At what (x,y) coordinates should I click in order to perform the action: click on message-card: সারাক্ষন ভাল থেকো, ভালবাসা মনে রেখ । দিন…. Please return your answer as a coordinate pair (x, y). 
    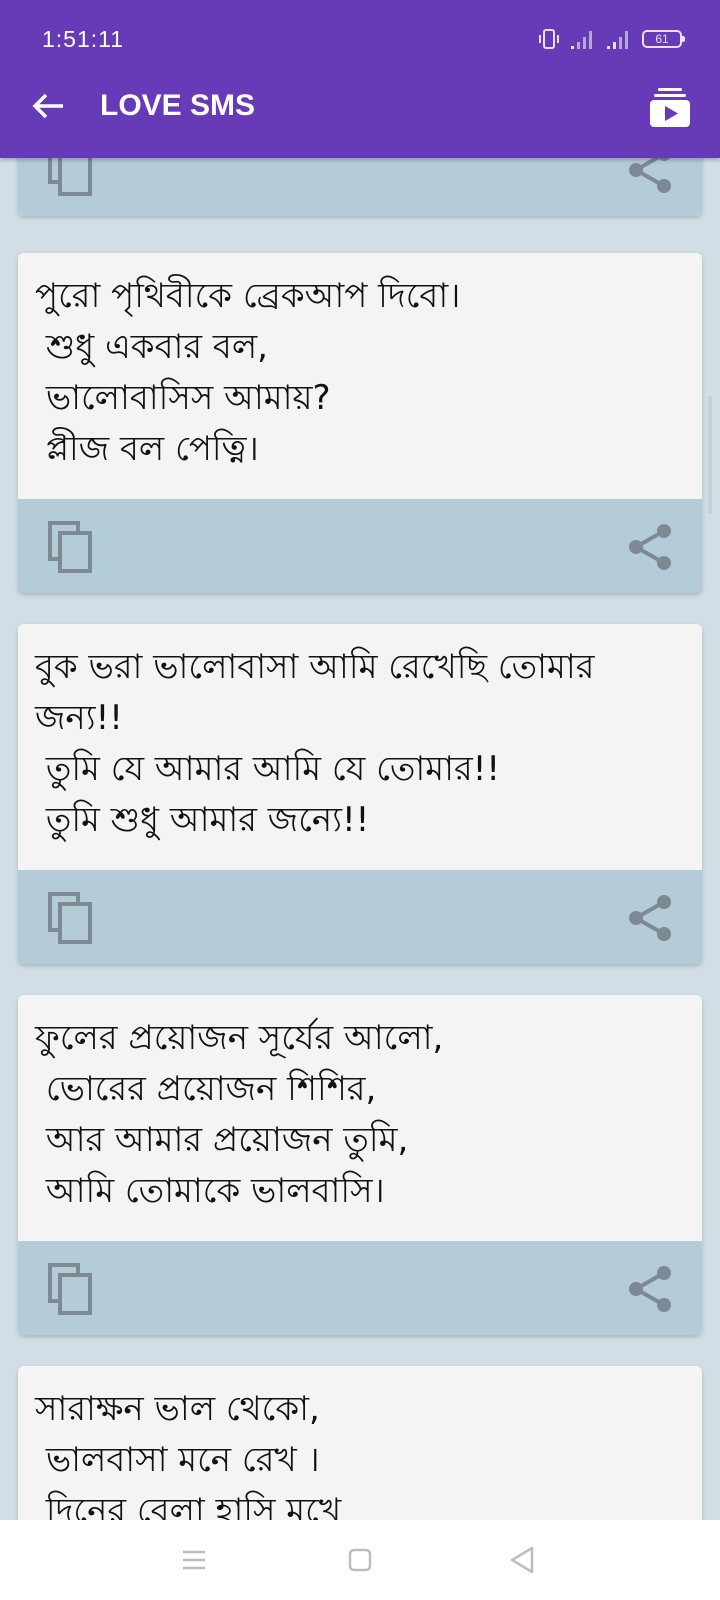
    Looking at the image, I should click on (360, 1443).